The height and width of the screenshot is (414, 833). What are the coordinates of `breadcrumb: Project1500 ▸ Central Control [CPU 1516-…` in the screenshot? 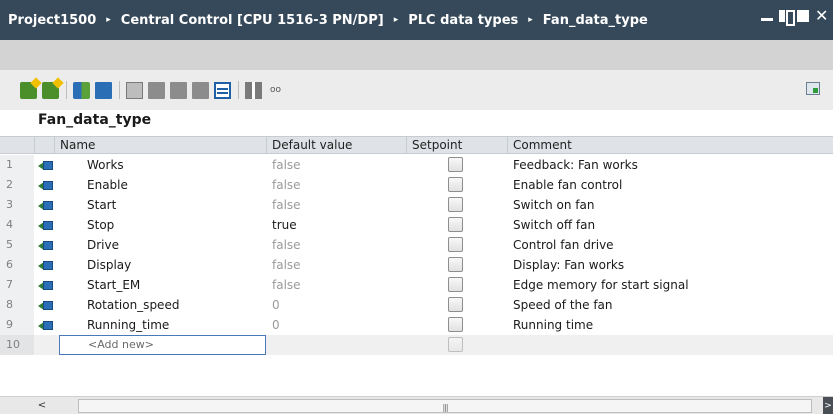 It's located at (324, 20).